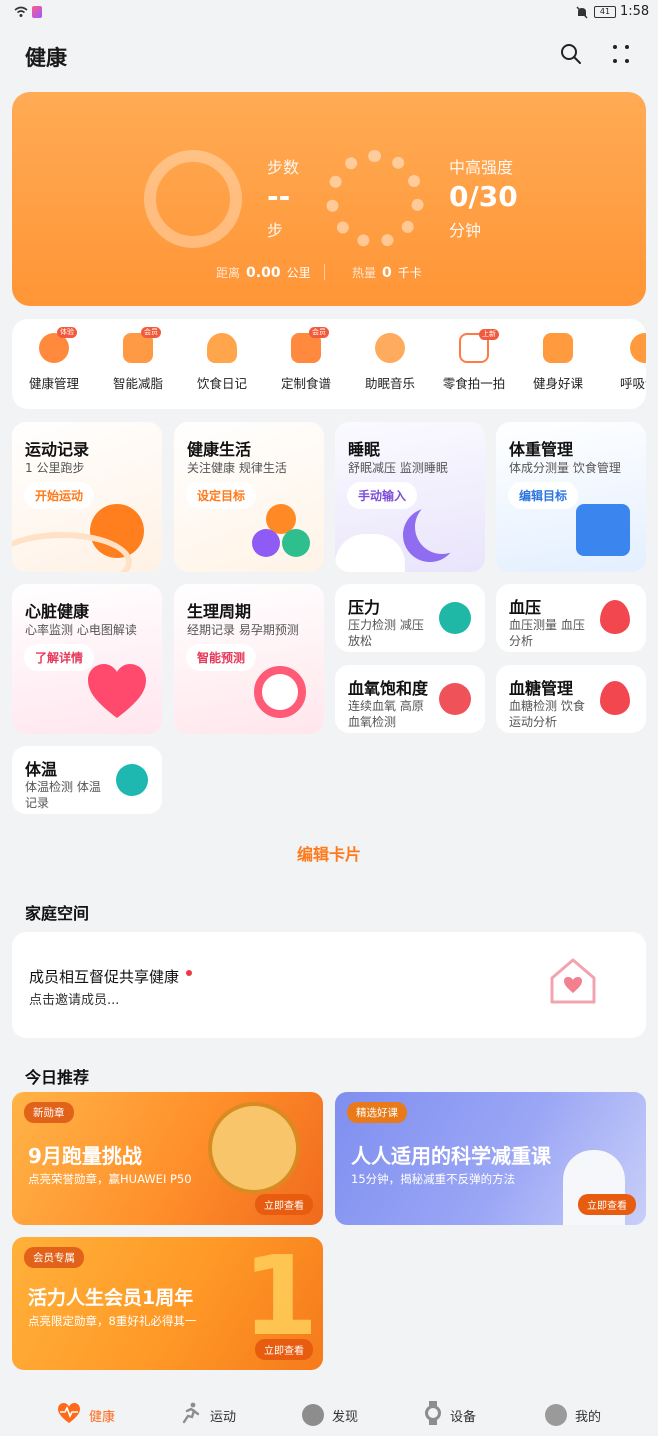 This screenshot has width=658, height=1436. What do you see at coordinates (279, 196) in the screenshot?
I see `steps-value: --` at bounding box center [279, 196].